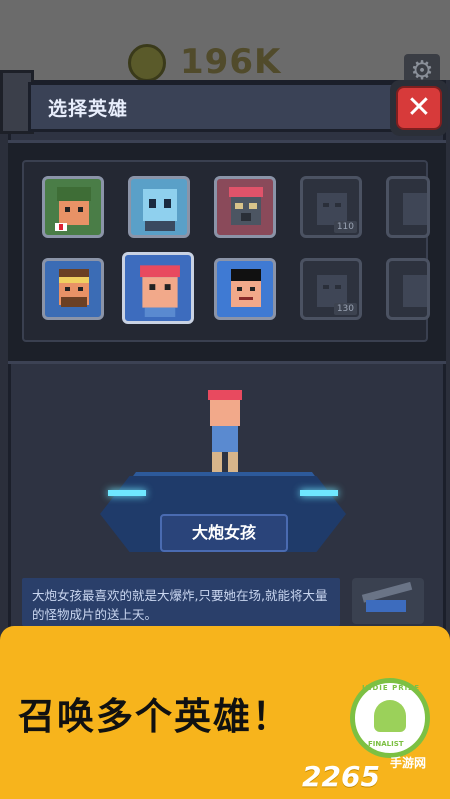 Image resolution: width=450 pixels, height=799 pixels. Describe the element at coordinates (331, 289) in the screenshot. I see `hero-slot-locked: 130` at that location.